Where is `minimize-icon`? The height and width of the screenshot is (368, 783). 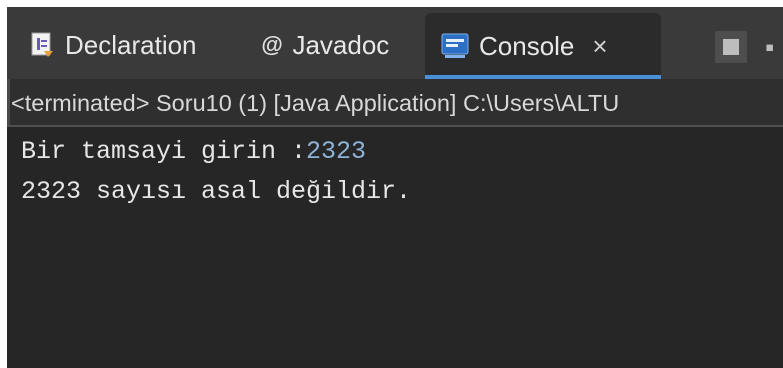
minimize-icon is located at coordinates (731, 47).